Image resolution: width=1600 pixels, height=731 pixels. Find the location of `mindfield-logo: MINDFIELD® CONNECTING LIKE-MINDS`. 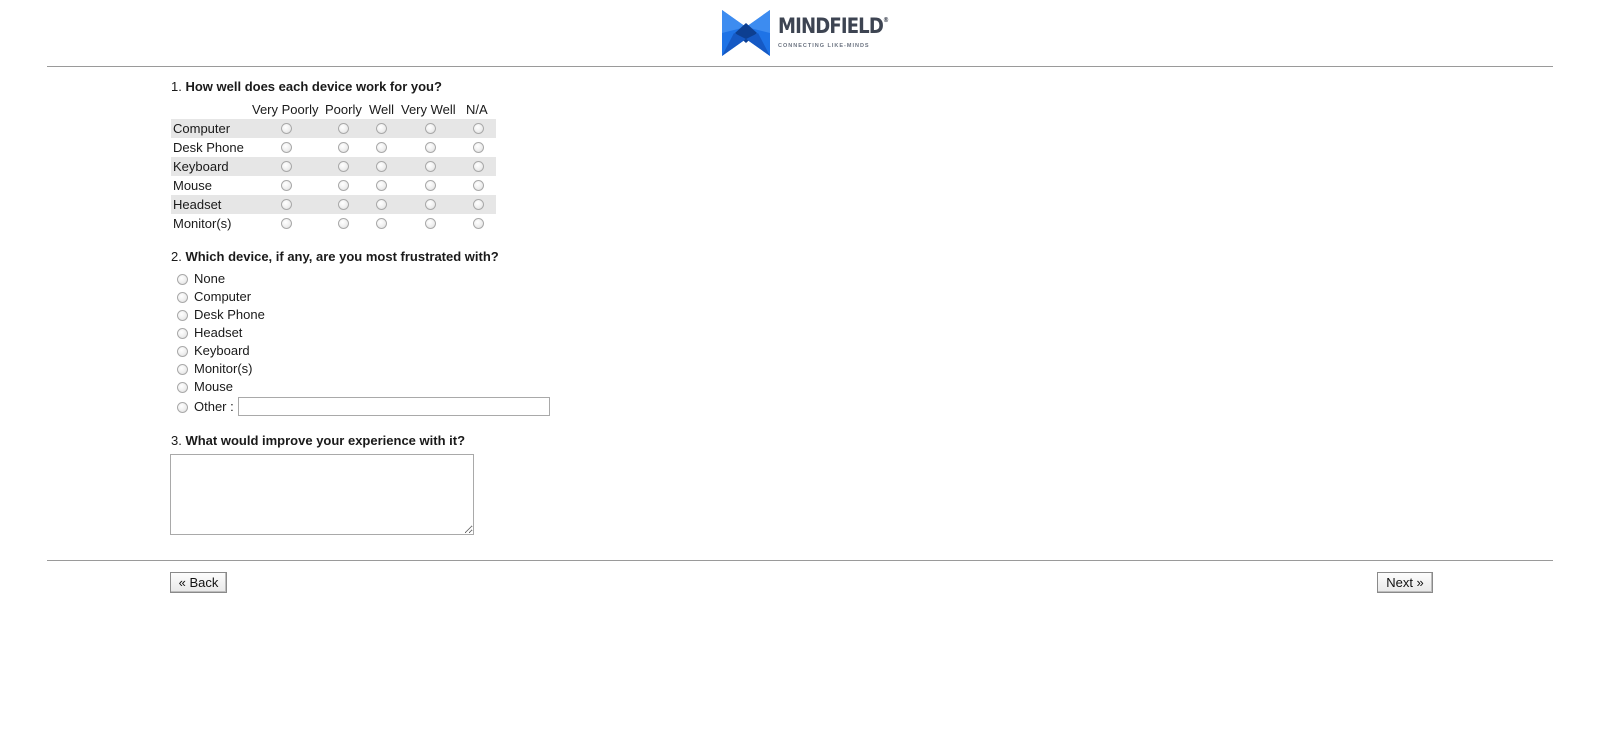

mindfield-logo: MINDFIELD® CONNECTING LIKE-MINDS is located at coordinates (807, 33).